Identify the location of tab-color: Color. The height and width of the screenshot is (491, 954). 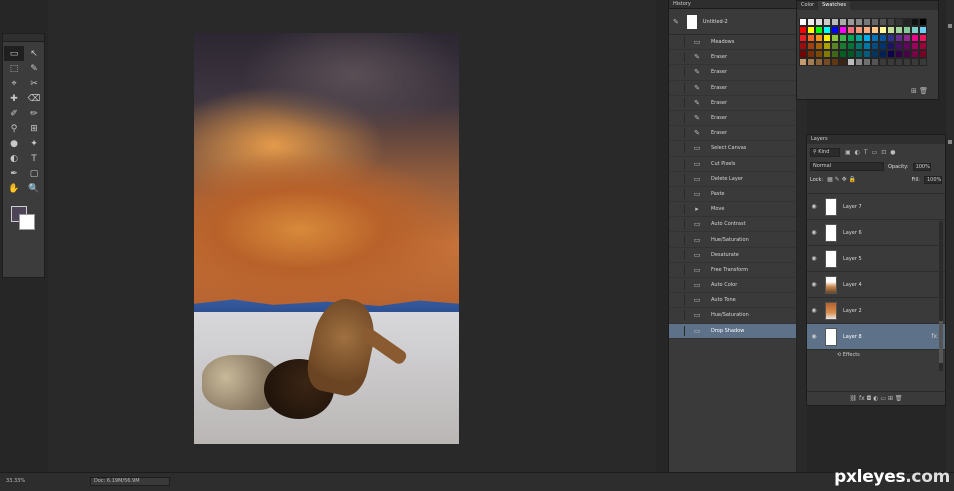
(807, 5).